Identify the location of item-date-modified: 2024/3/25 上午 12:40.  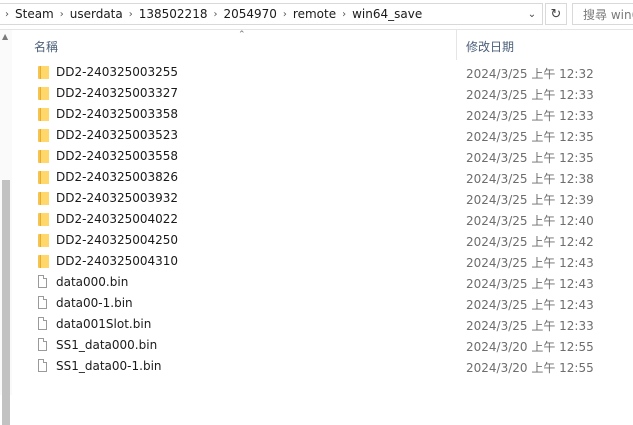
(530, 221).